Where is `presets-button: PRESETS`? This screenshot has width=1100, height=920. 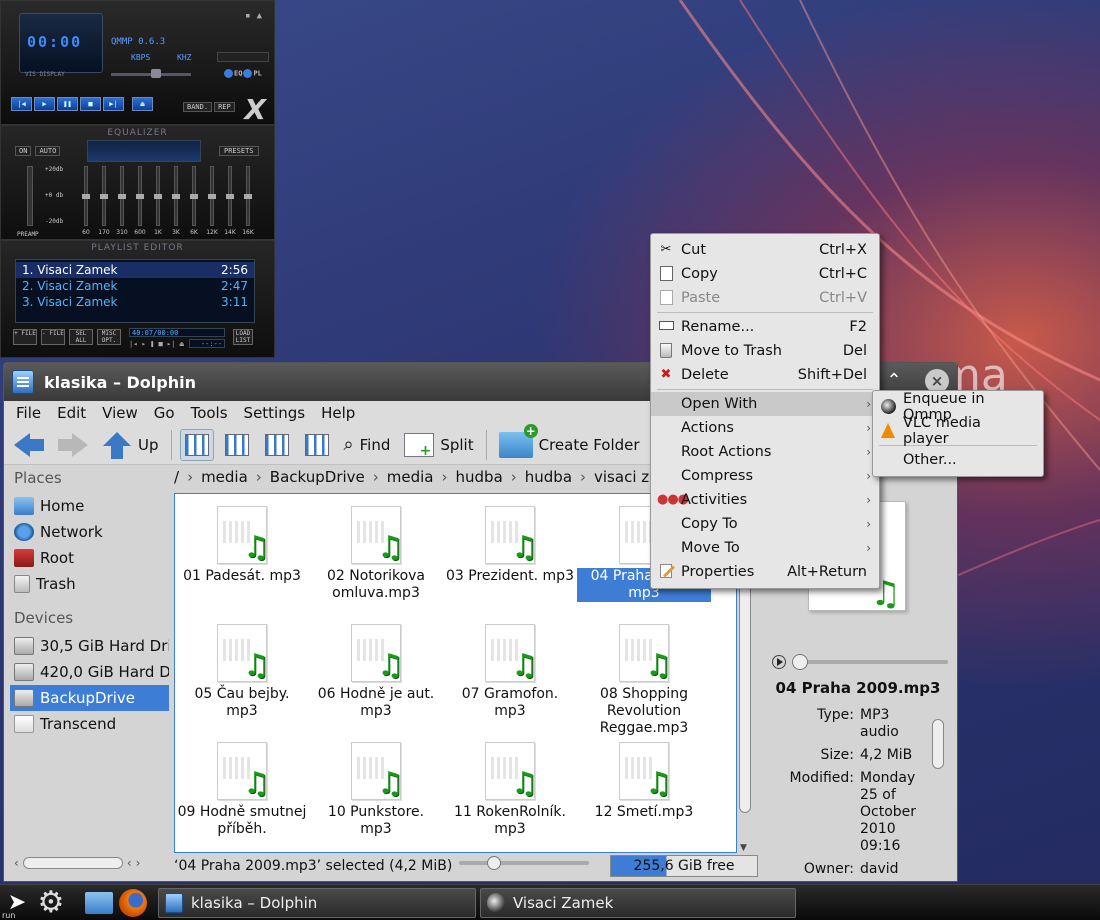 presets-button: PRESETS is located at coordinates (239, 151).